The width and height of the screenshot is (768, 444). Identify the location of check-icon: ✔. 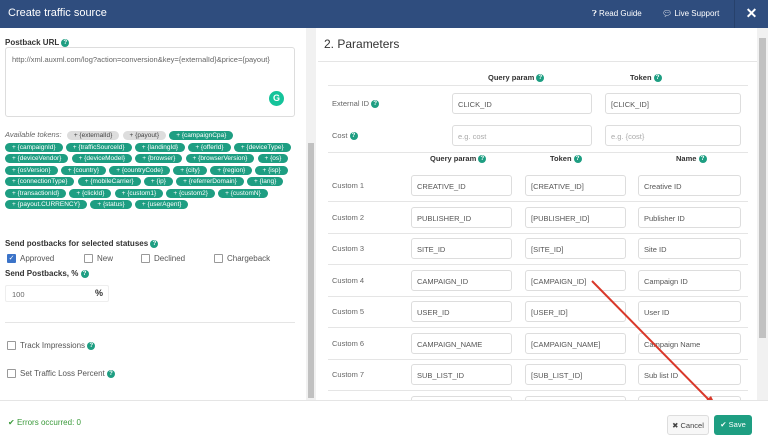
(723, 424).